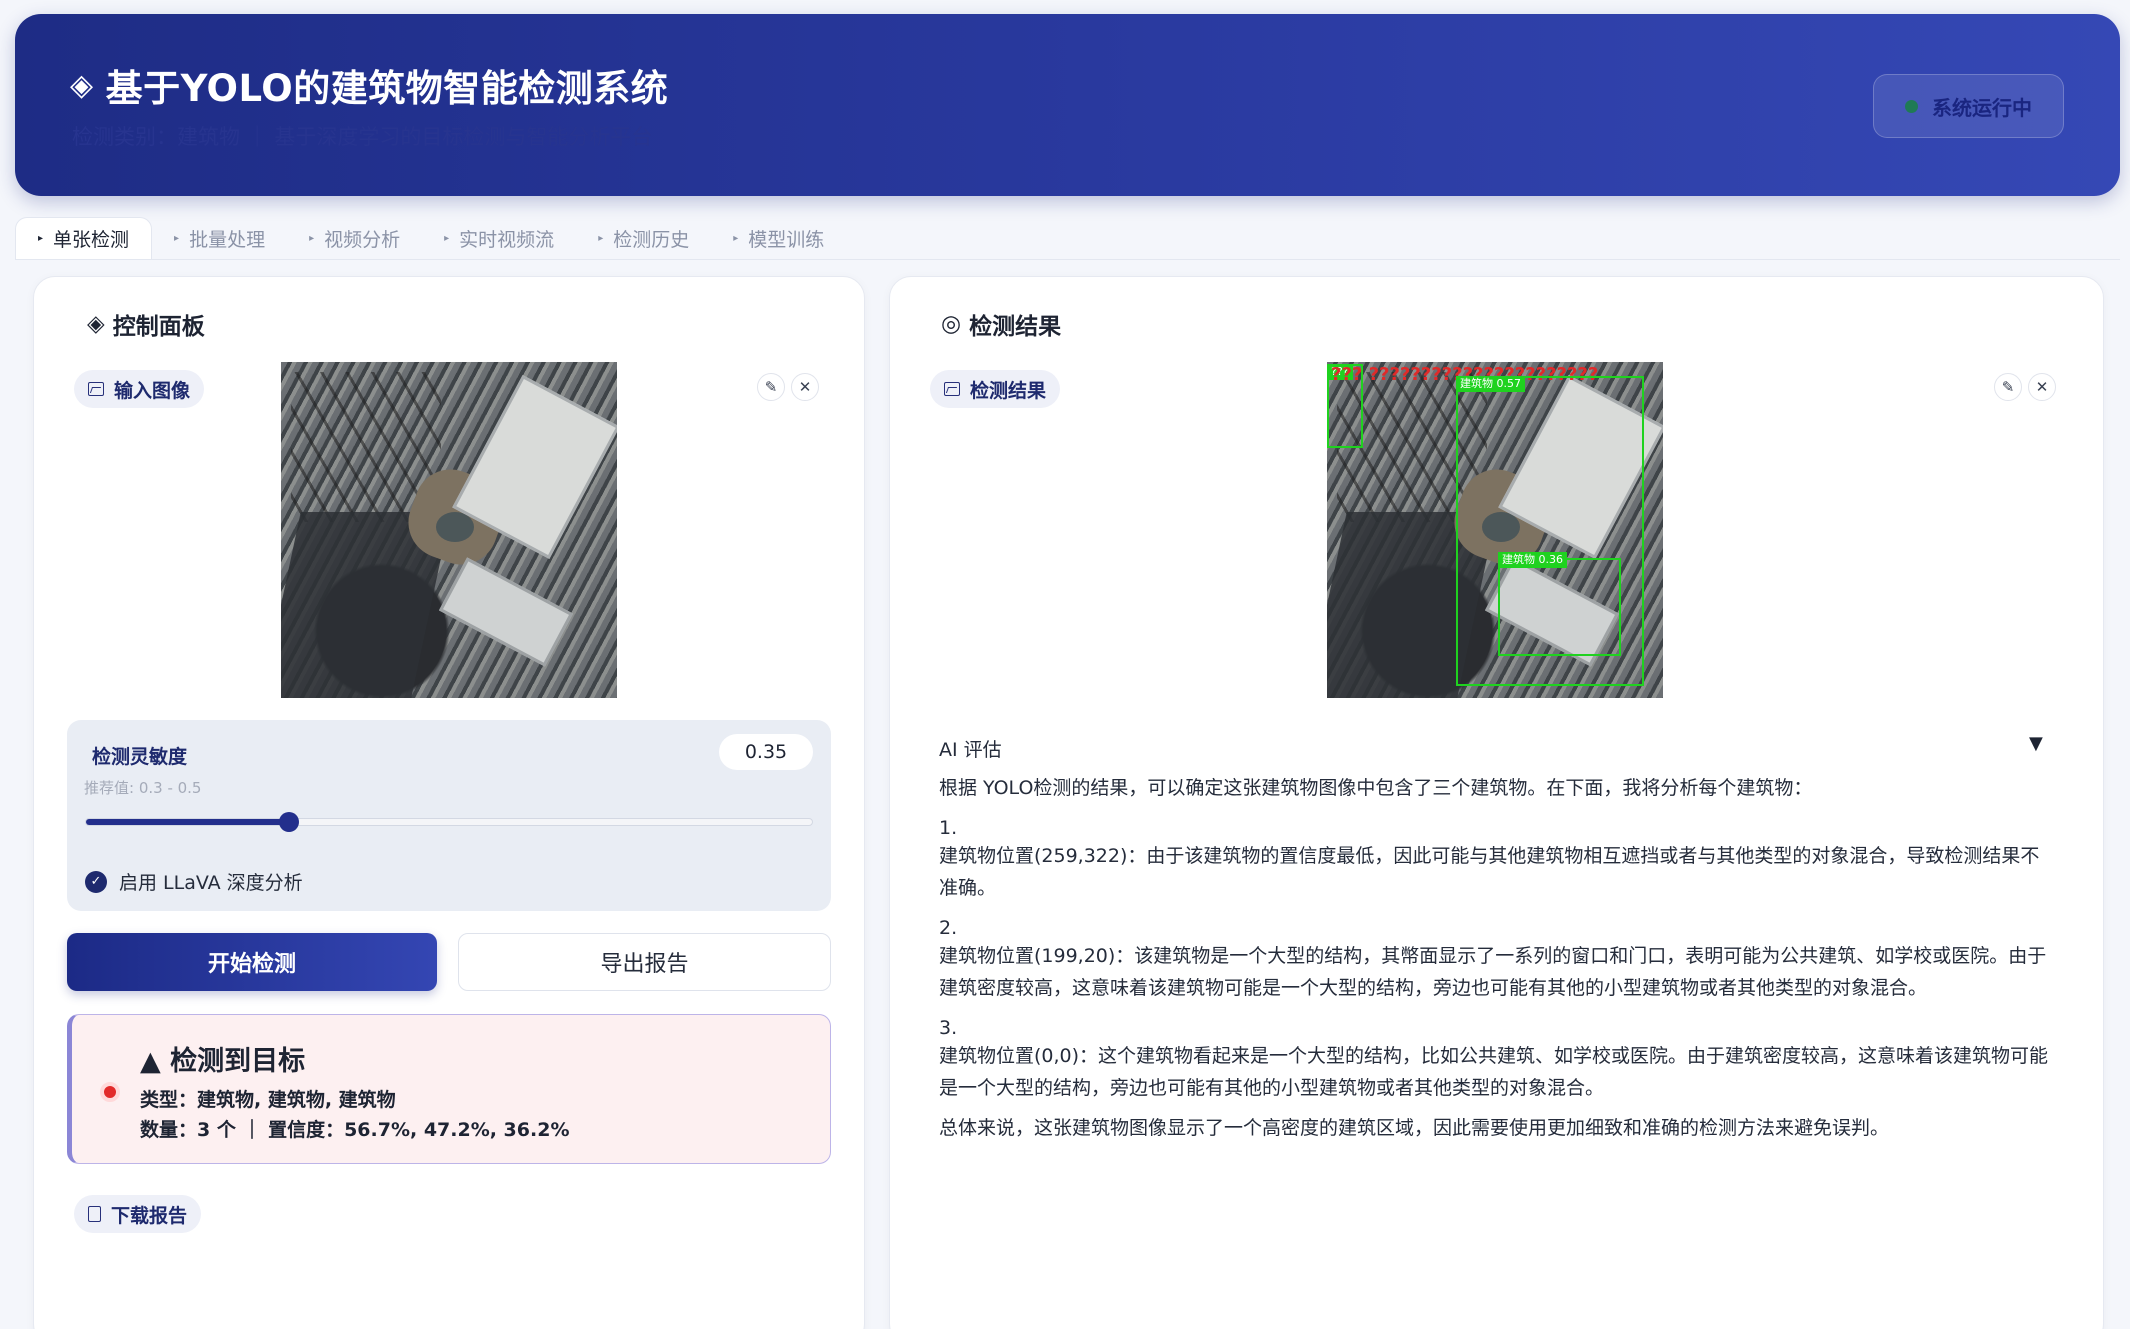 This screenshot has height=1329, width=2130. What do you see at coordinates (644, 962) in the screenshot?
I see `export-report-button: 导出报告` at bounding box center [644, 962].